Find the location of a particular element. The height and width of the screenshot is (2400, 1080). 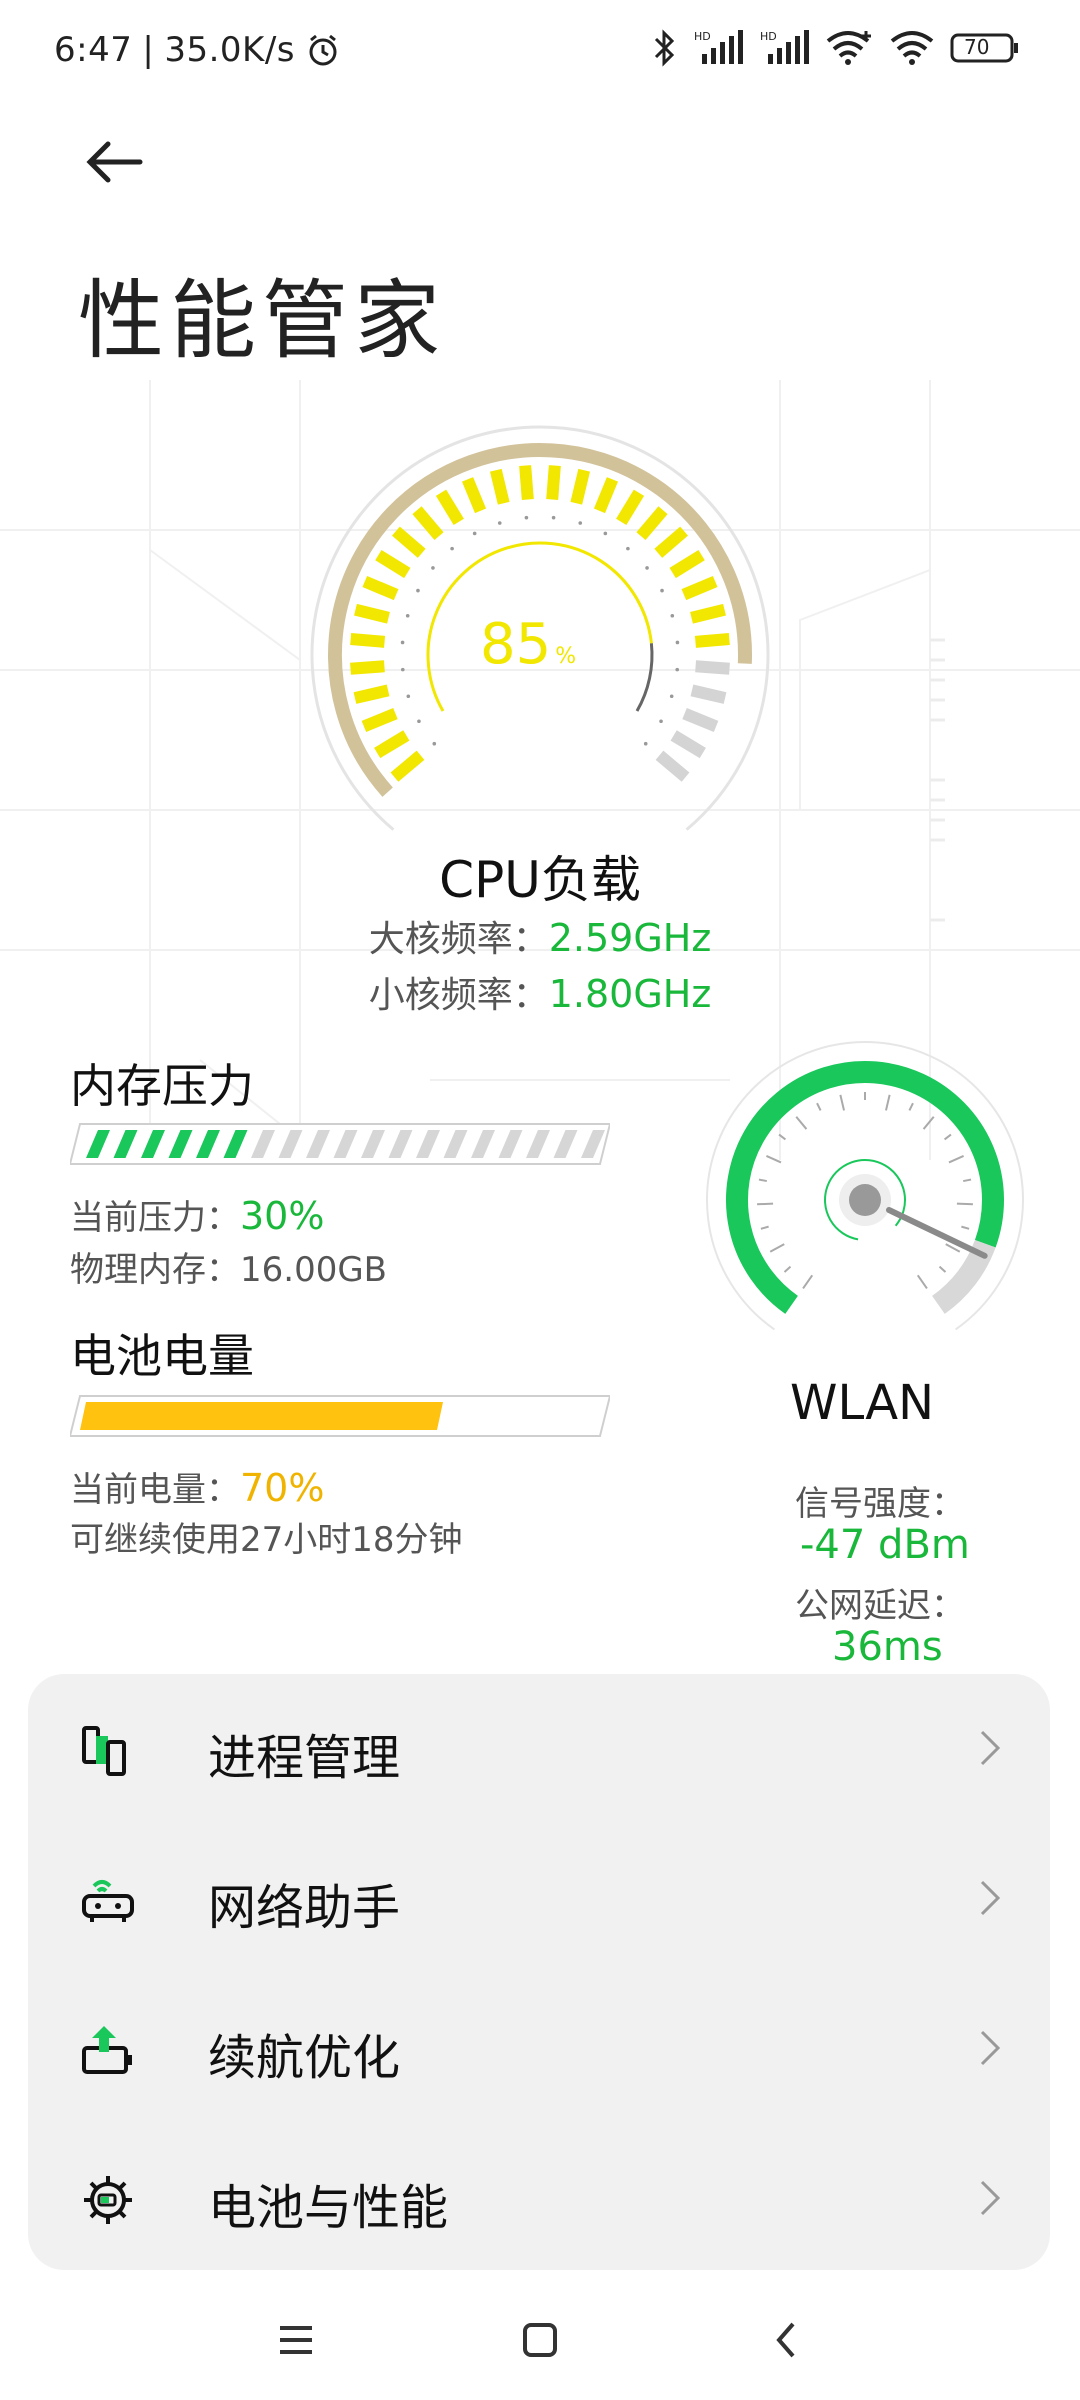

status-left: 6:47 | 35.0K/s is located at coordinates (197, 50).